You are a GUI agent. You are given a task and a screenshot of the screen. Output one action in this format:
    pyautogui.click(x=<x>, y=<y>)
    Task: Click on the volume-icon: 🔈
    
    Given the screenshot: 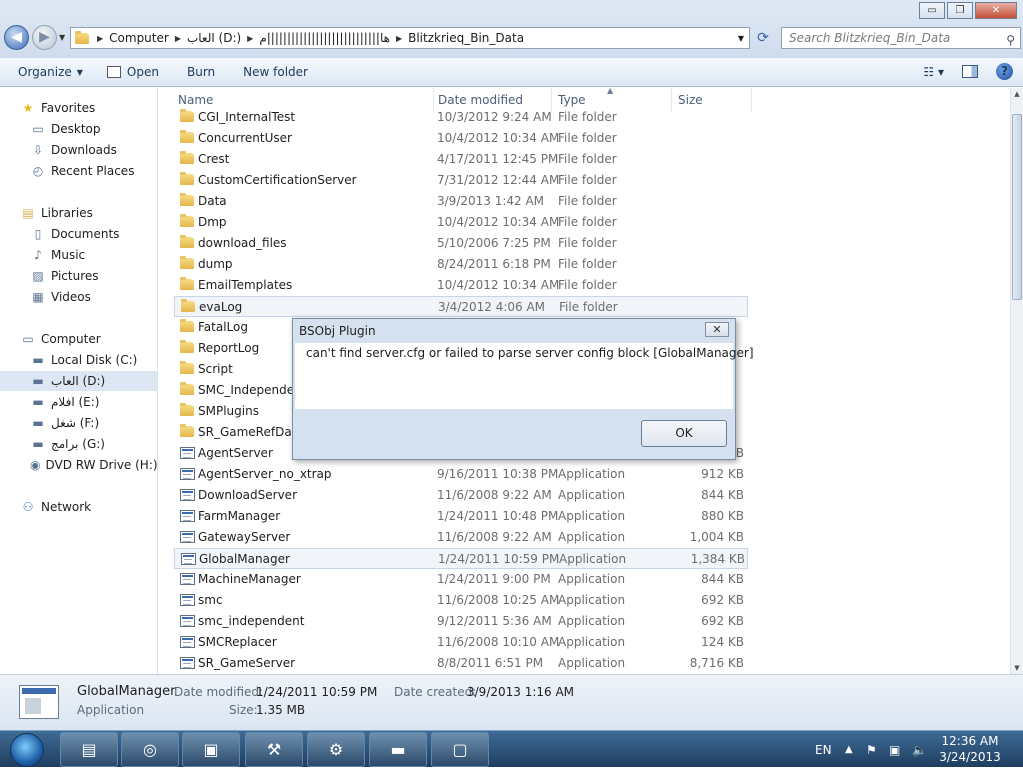 What is the action you would take?
    pyautogui.click(x=919, y=749)
    